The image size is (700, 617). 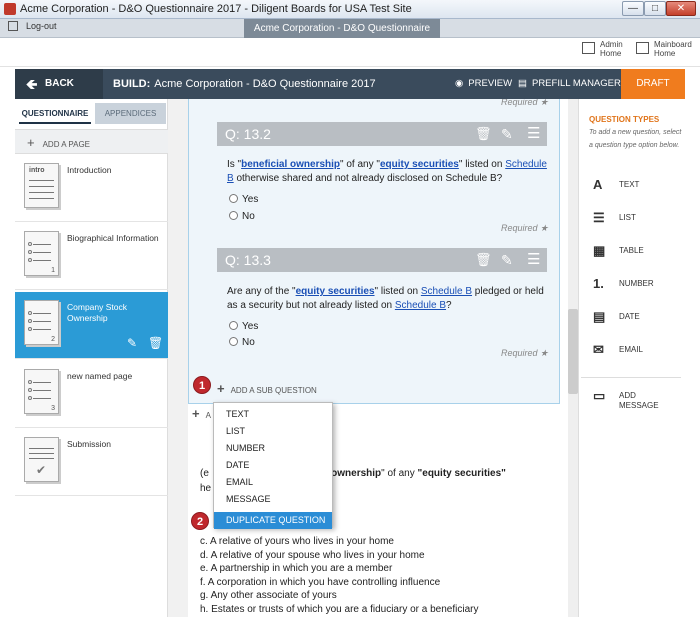 I want to click on number-icon: 1., so click(x=598, y=283).